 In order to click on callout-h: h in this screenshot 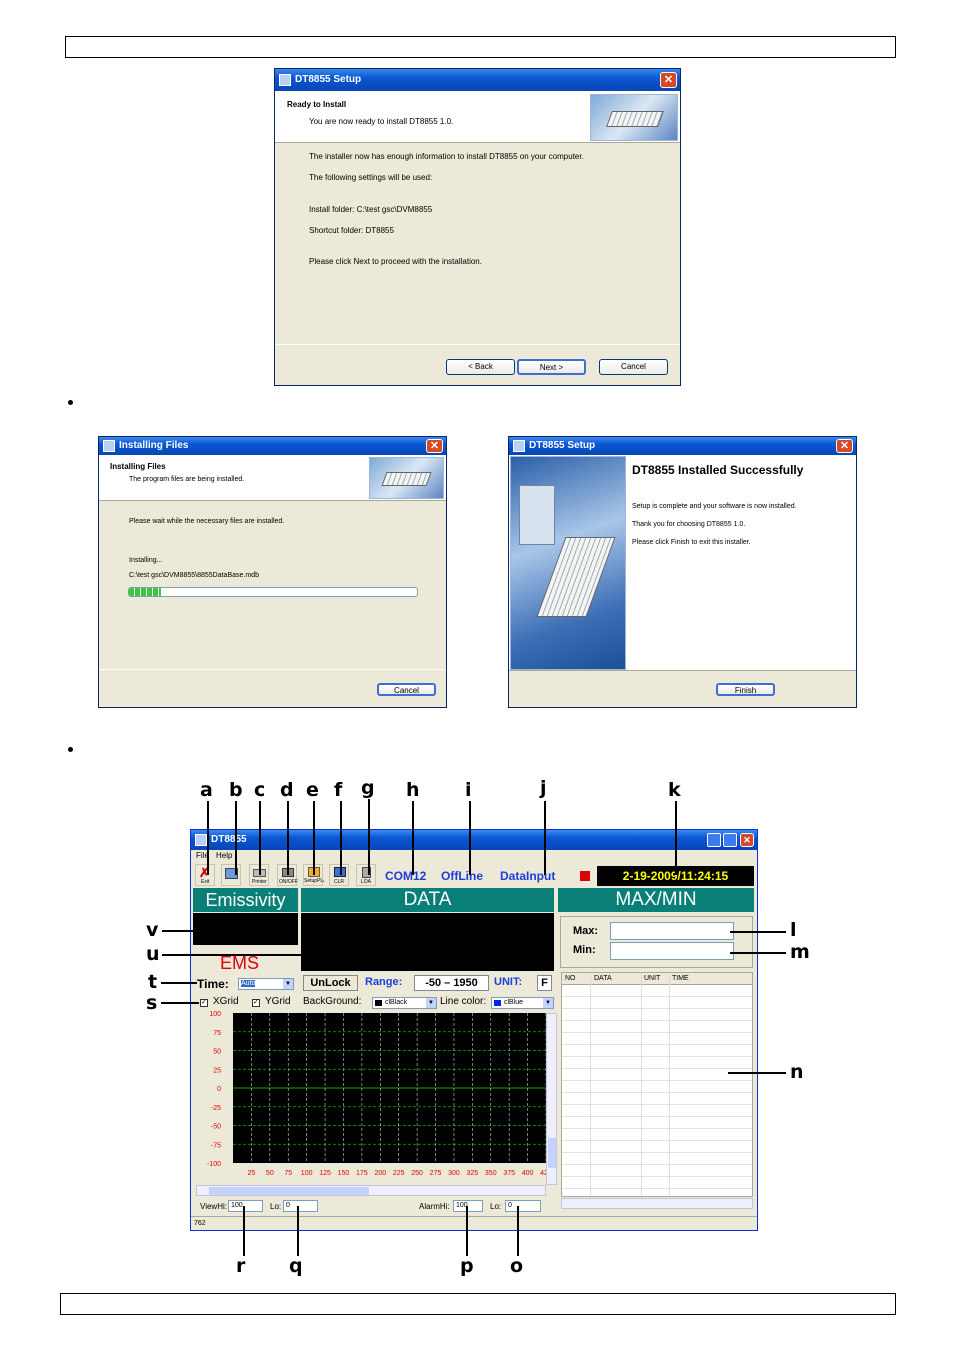, I will do `click(413, 790)`.